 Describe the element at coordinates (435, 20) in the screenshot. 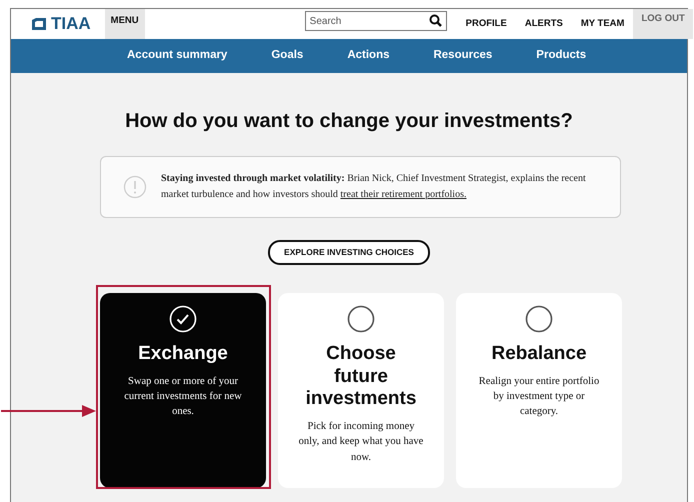

I see `search-icon` at that location.